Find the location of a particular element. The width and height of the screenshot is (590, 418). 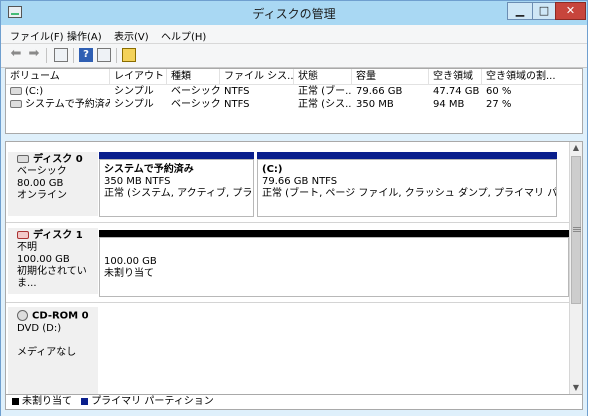

volume-name-cell: (C:) is located at coordinates (58, 91).